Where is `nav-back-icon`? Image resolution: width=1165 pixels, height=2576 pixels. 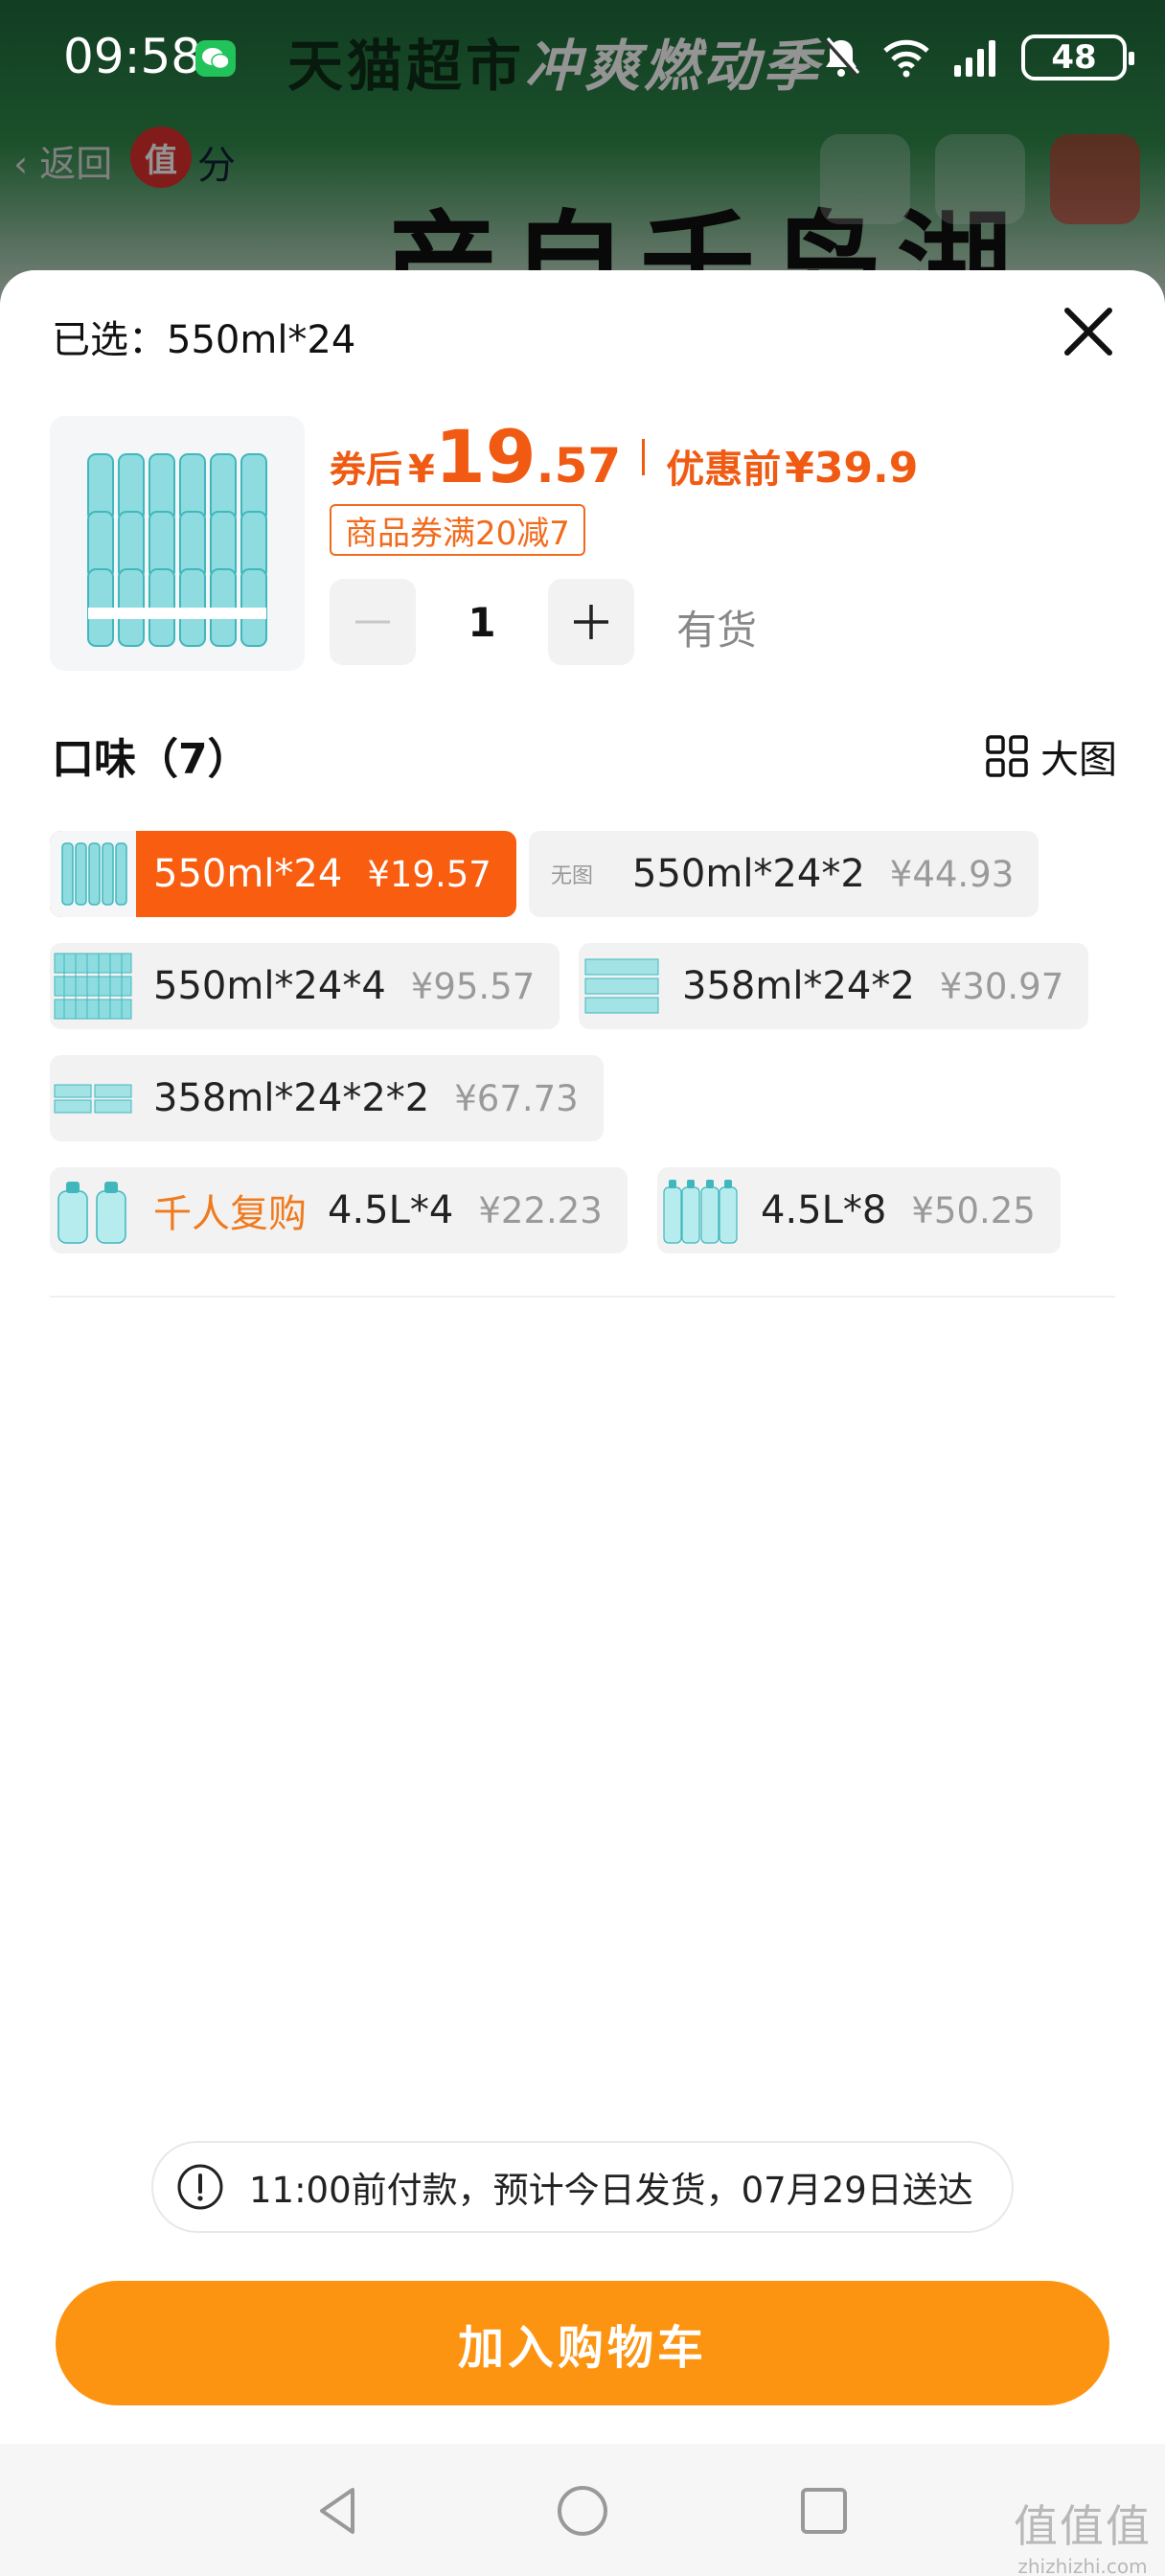 nav-back-icon is located at coordinates (339, 2511).